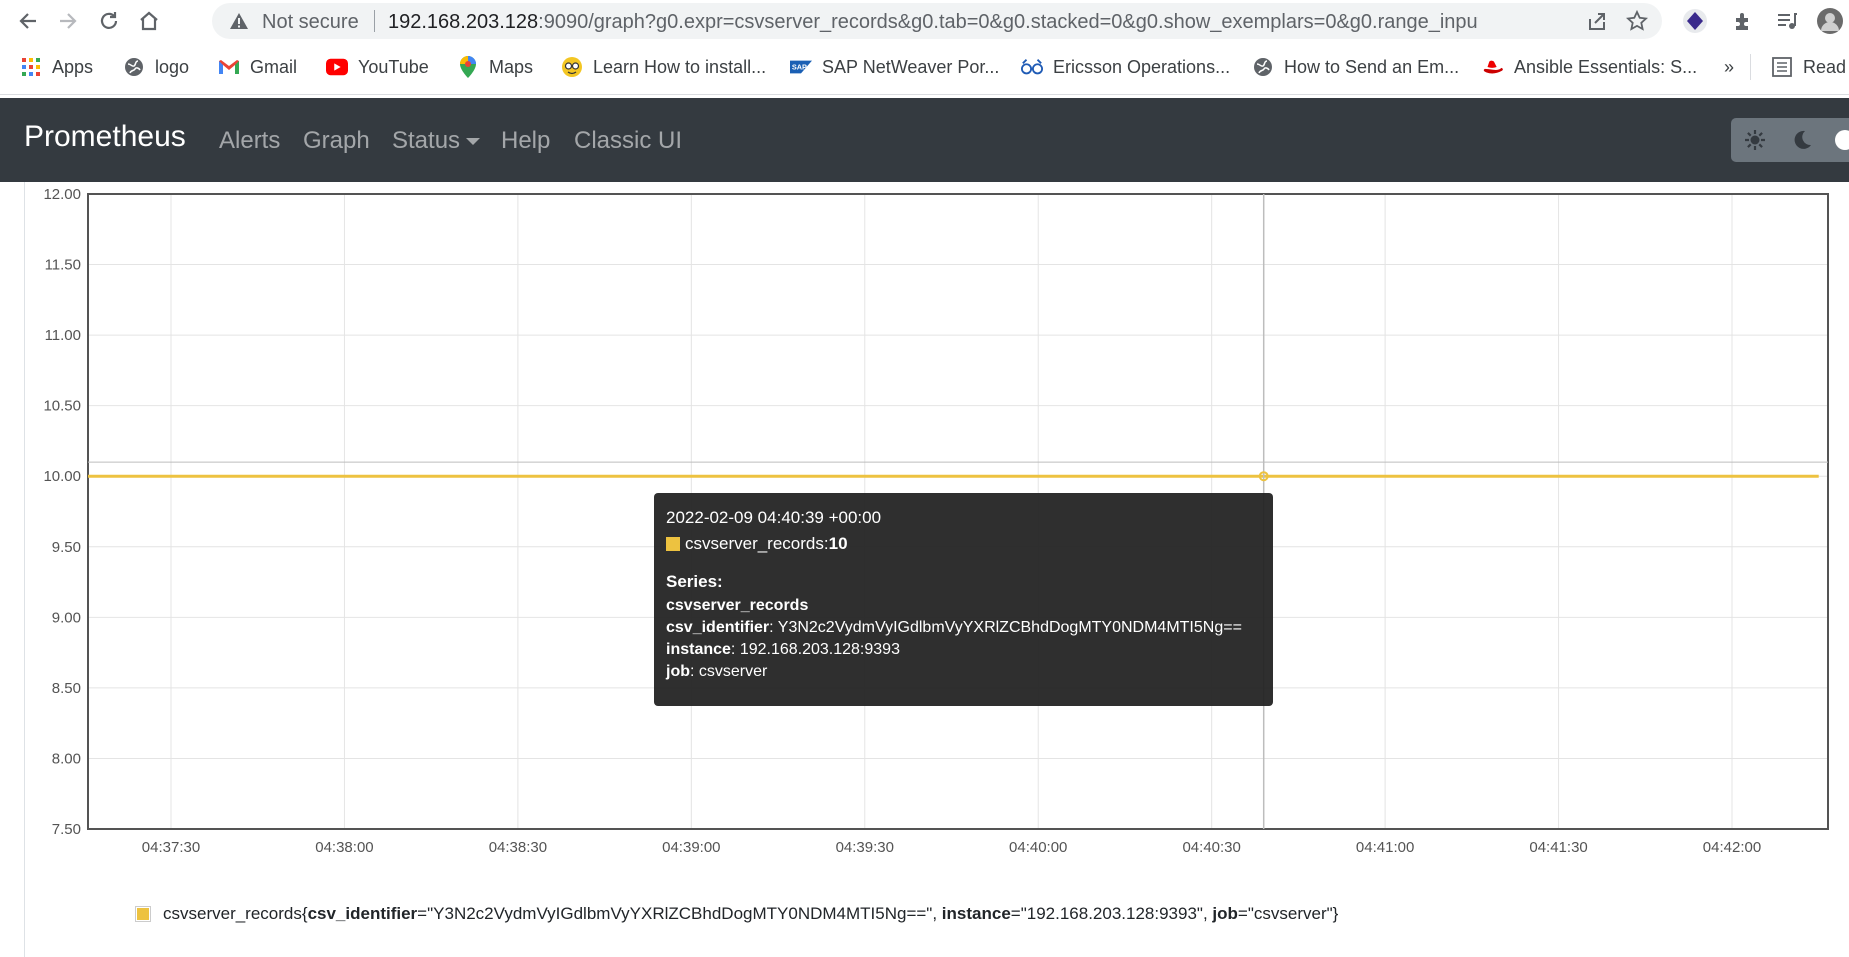  I want to click on legend-close-brace: }, so click(1335, 913).